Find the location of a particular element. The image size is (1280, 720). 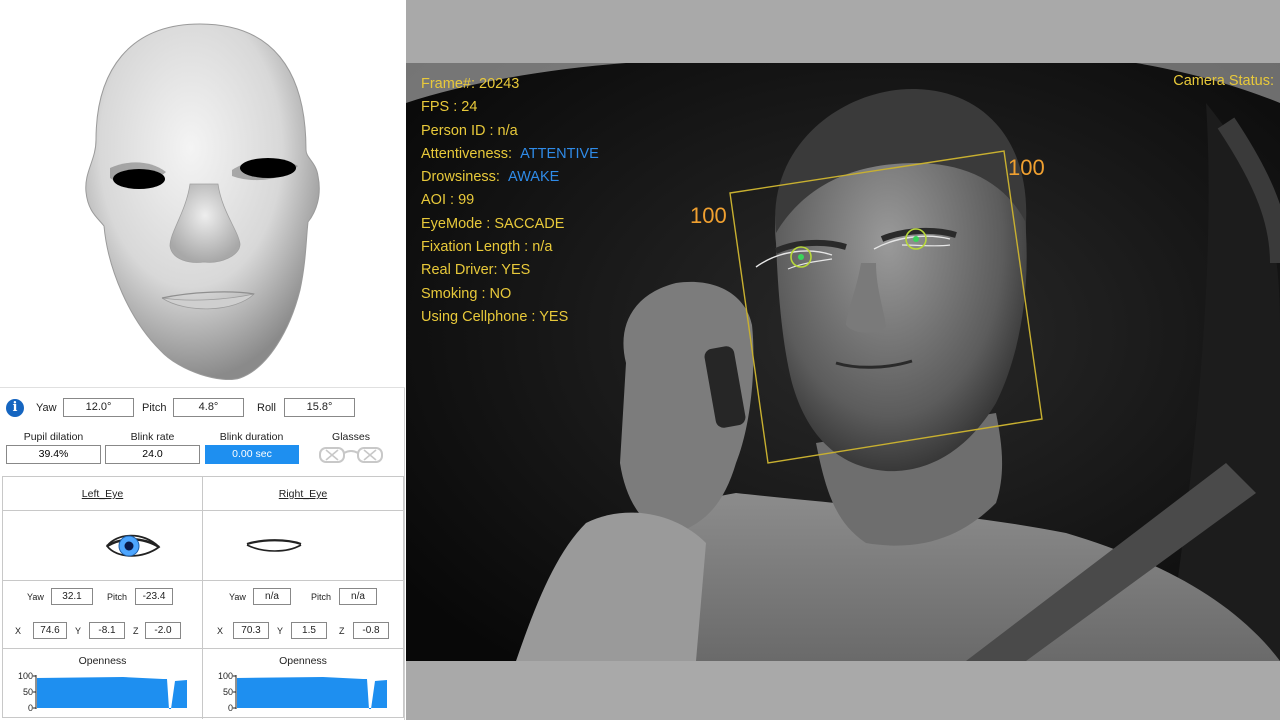

right-eye-graphic is located at coordinates (303, 546).